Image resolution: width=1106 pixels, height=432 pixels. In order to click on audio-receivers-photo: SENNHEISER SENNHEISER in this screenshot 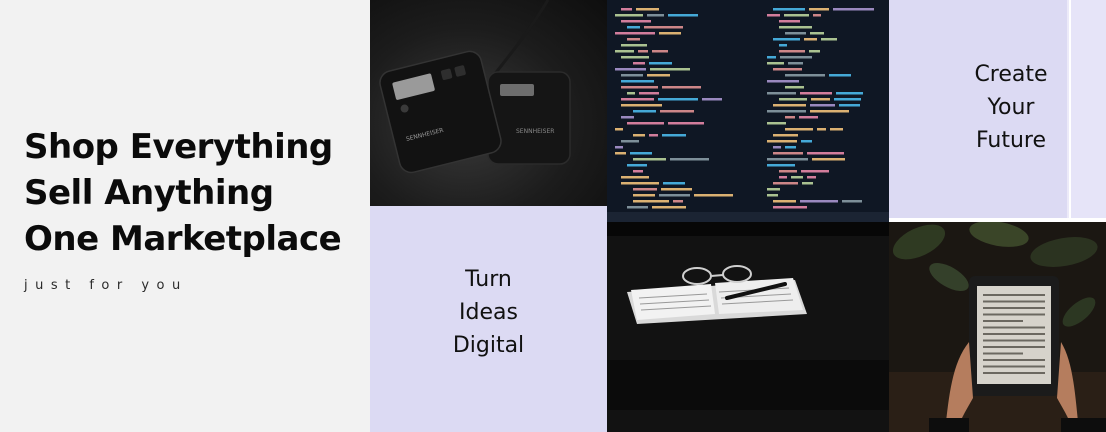, I will do `click(488, 103)`.